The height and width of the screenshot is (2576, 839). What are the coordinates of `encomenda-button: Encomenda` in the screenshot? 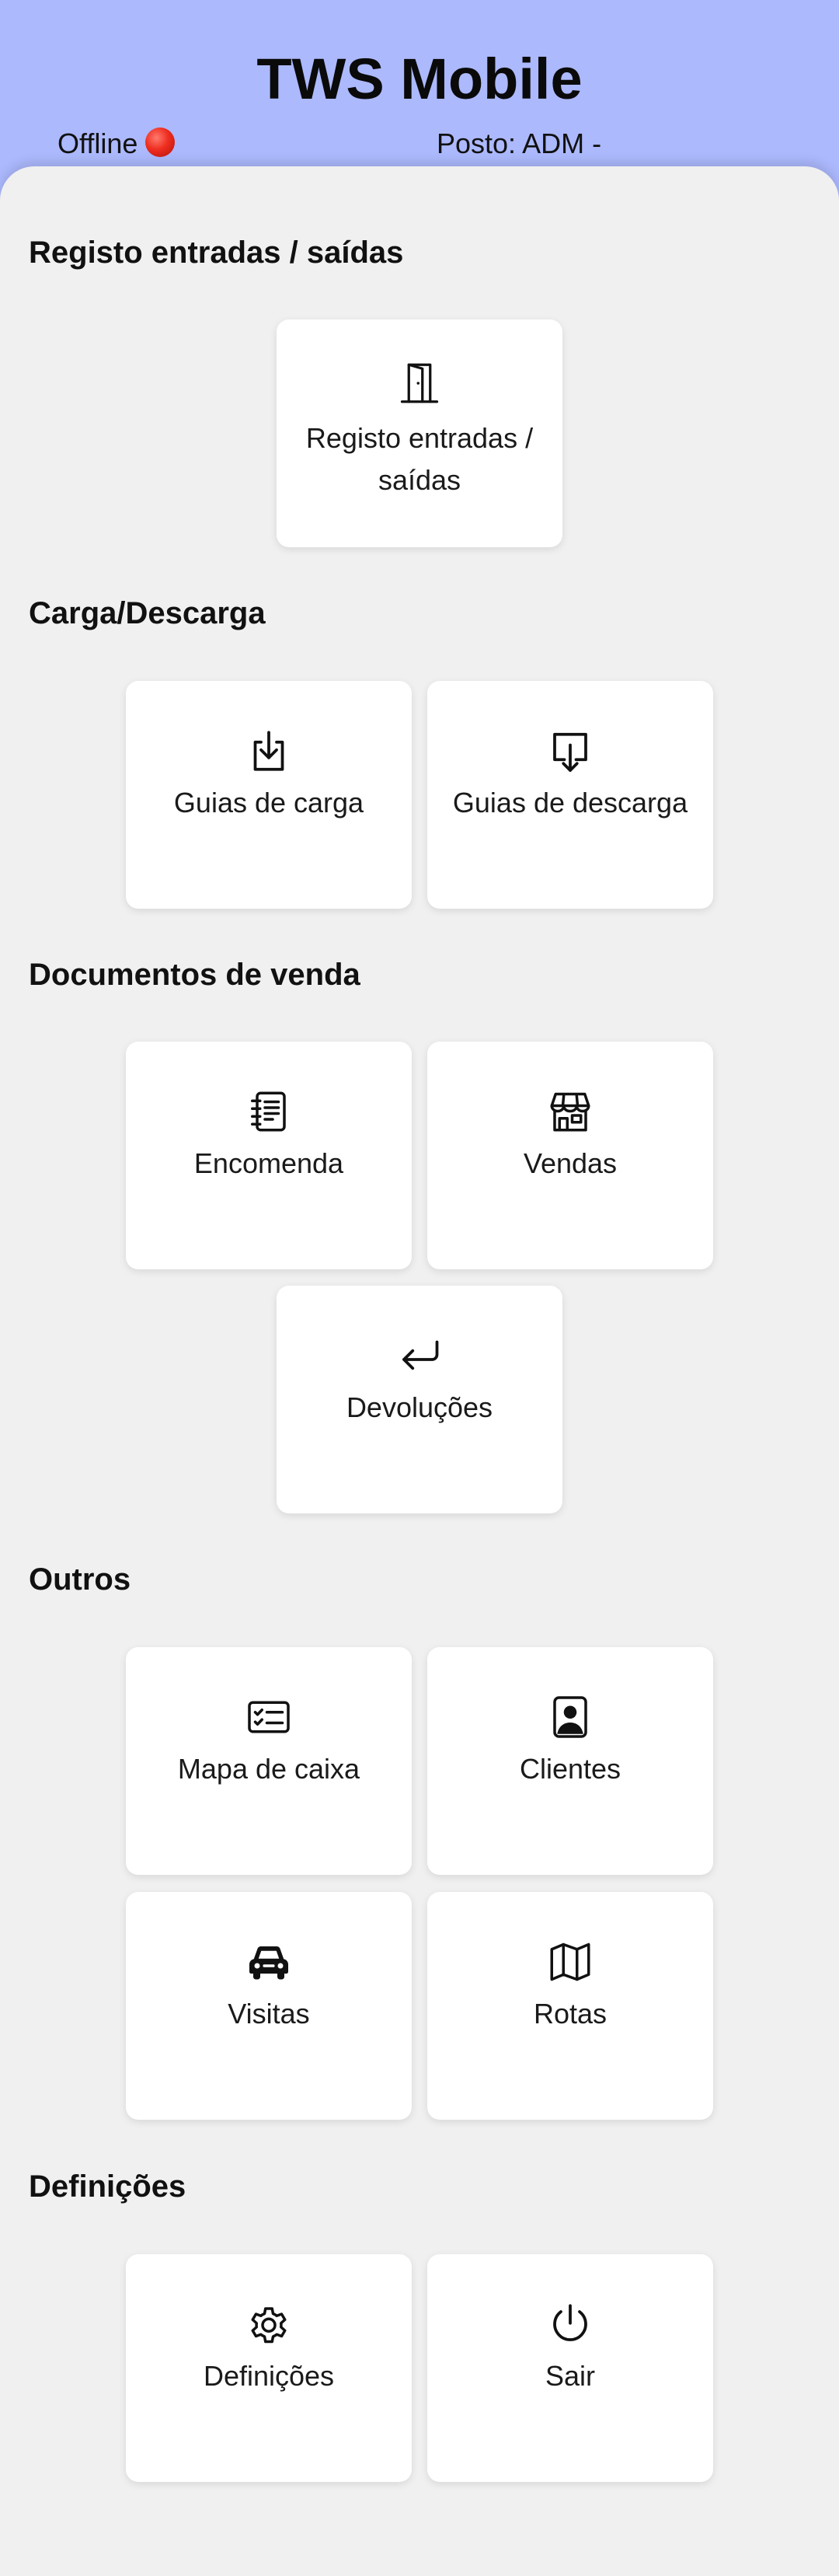 It's located at (269, 1156).